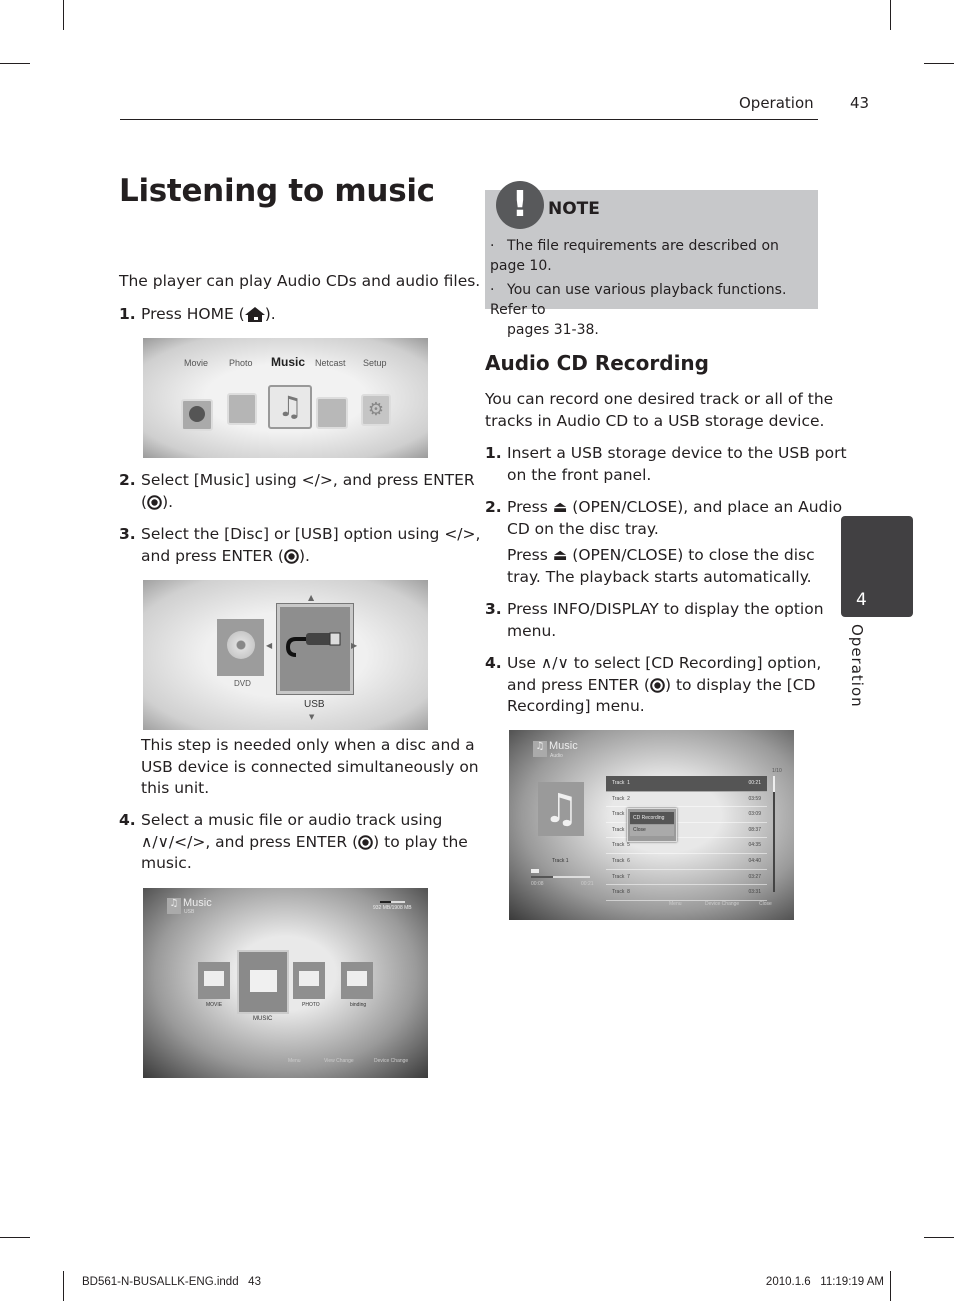 Image resolution: width=954 pixels, height=1301 pixels. What do you see at coordinates (214, 980) in the screenshot?
I see `folder-movie` at bounding box center [214, 980].